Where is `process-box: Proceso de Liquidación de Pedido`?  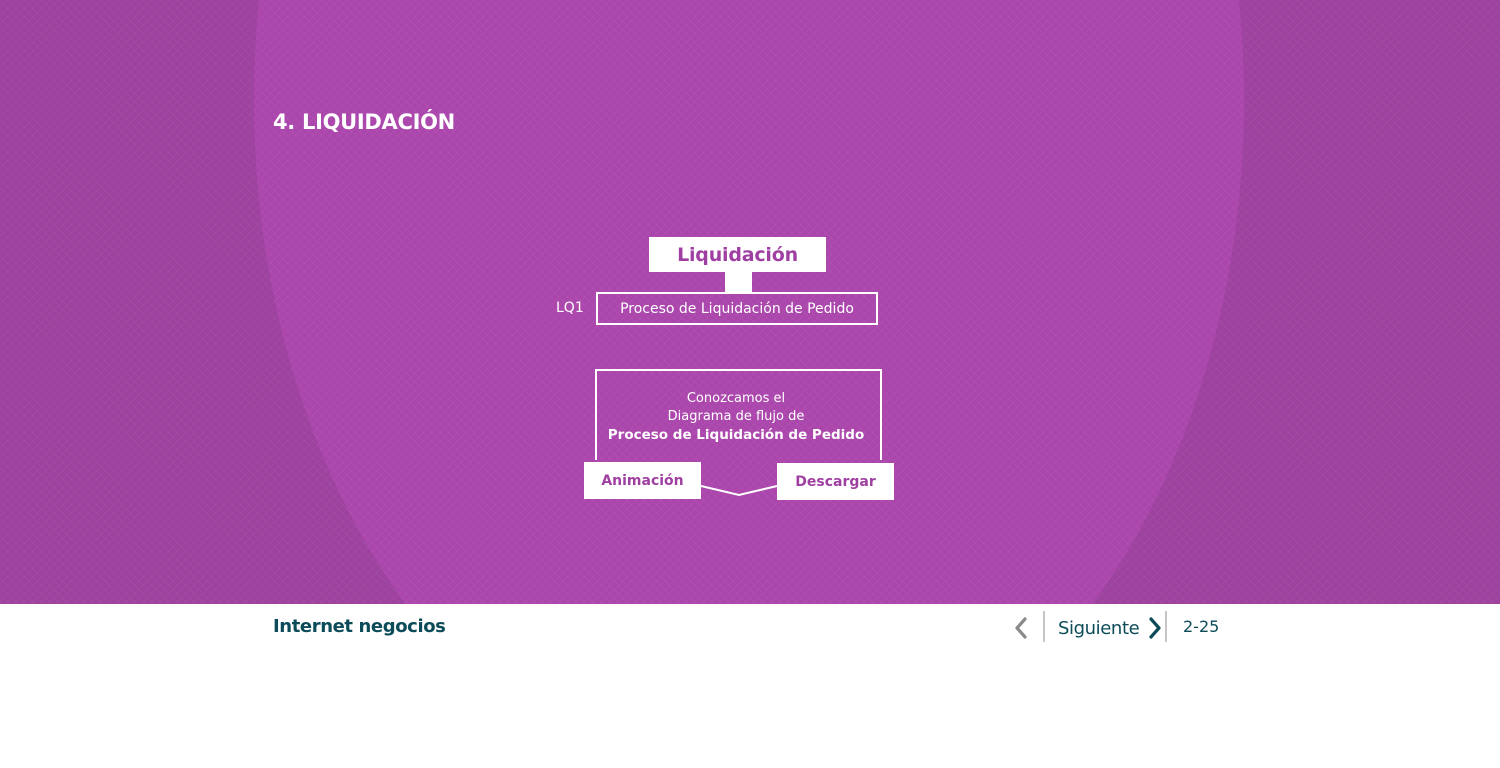
process-box: Proceso de Liquidación de Pedido is located at coordinates (737, 308).